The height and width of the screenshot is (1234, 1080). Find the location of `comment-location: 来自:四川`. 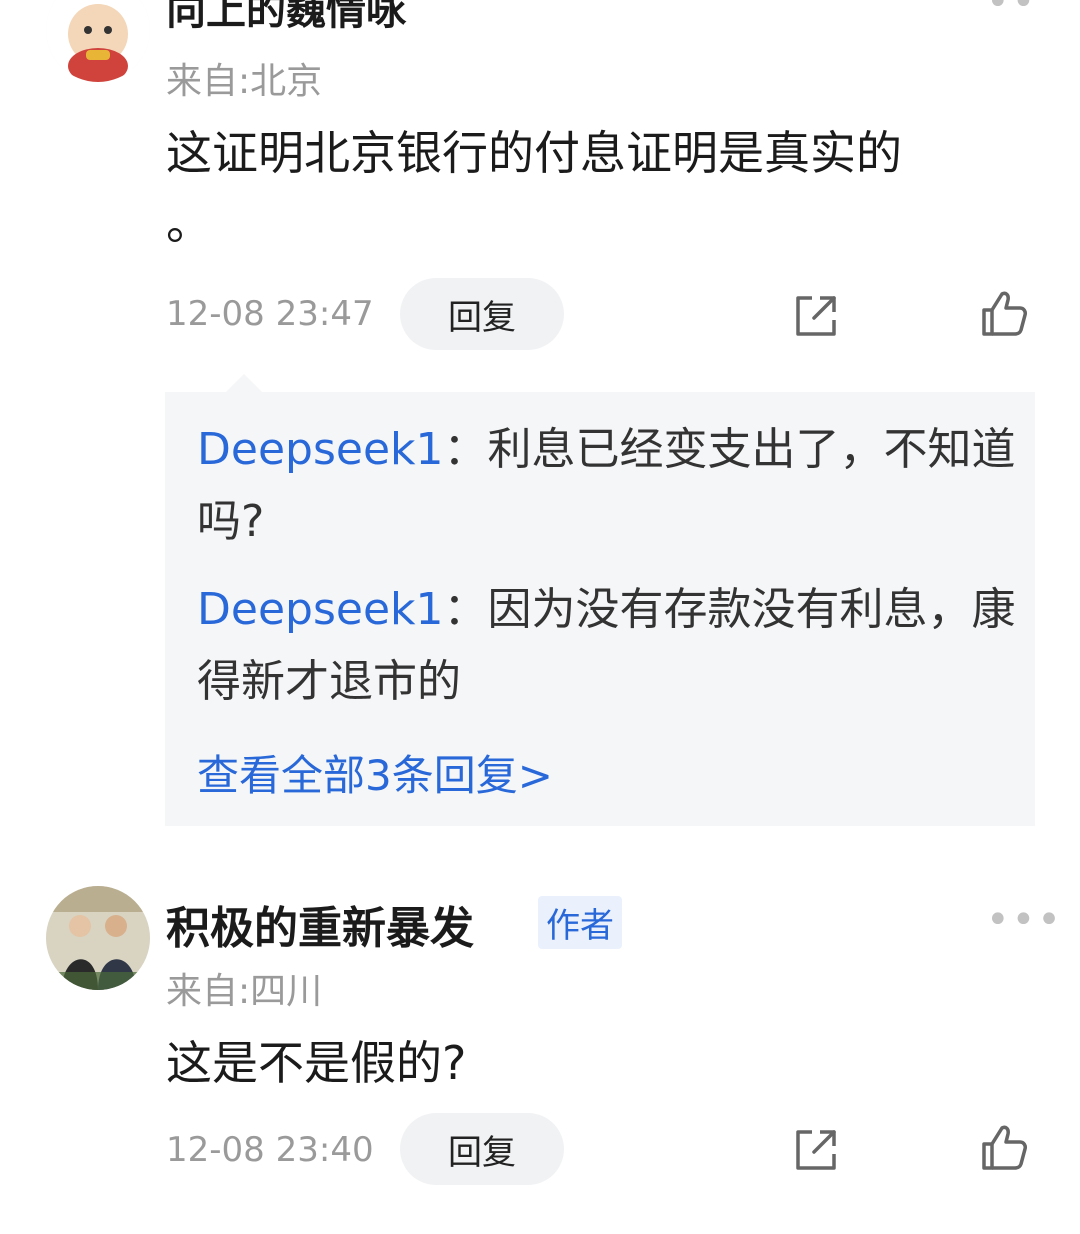

comment-location: 来自:四川 is located at coordinates (244, 991).